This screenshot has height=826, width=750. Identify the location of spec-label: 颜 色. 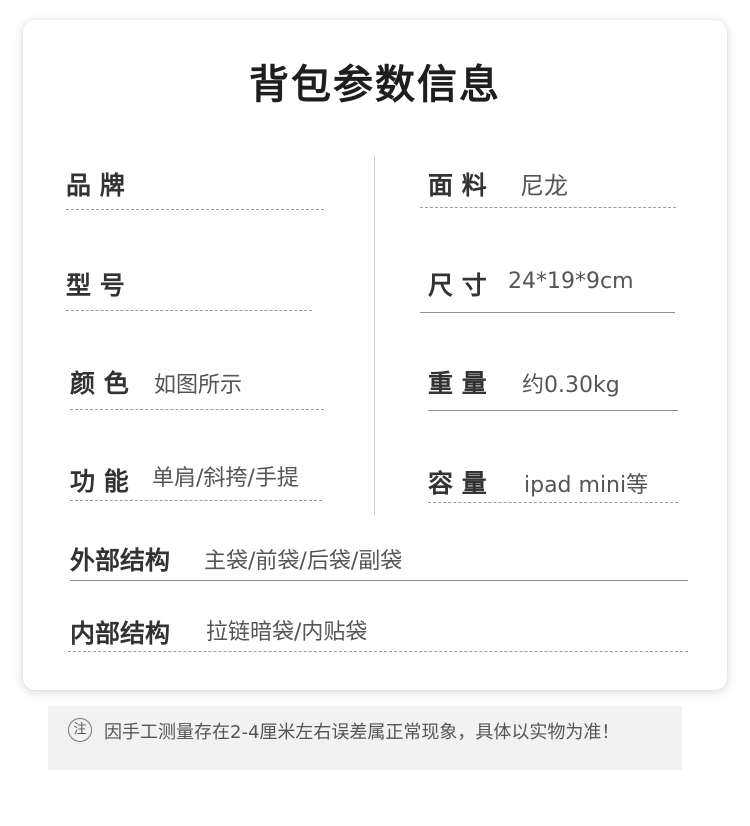
(99, 383).